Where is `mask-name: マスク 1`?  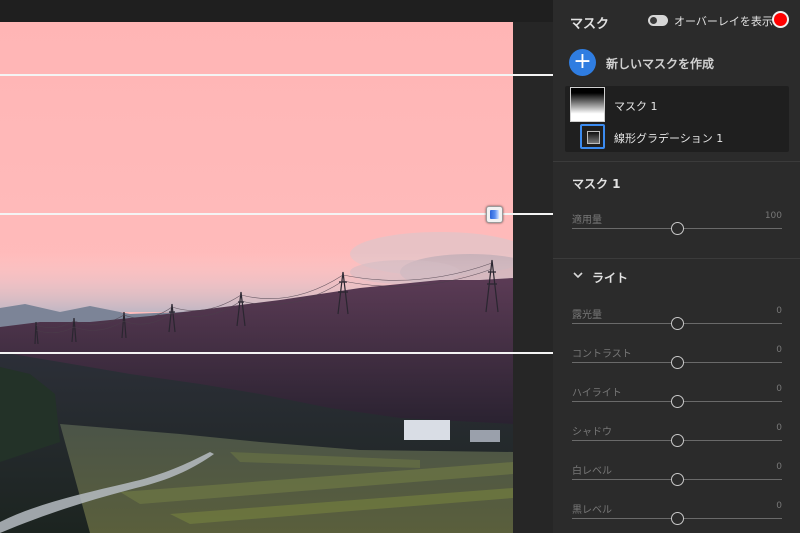 mask-name: マスク 1 is located at coordinates (636, 106).